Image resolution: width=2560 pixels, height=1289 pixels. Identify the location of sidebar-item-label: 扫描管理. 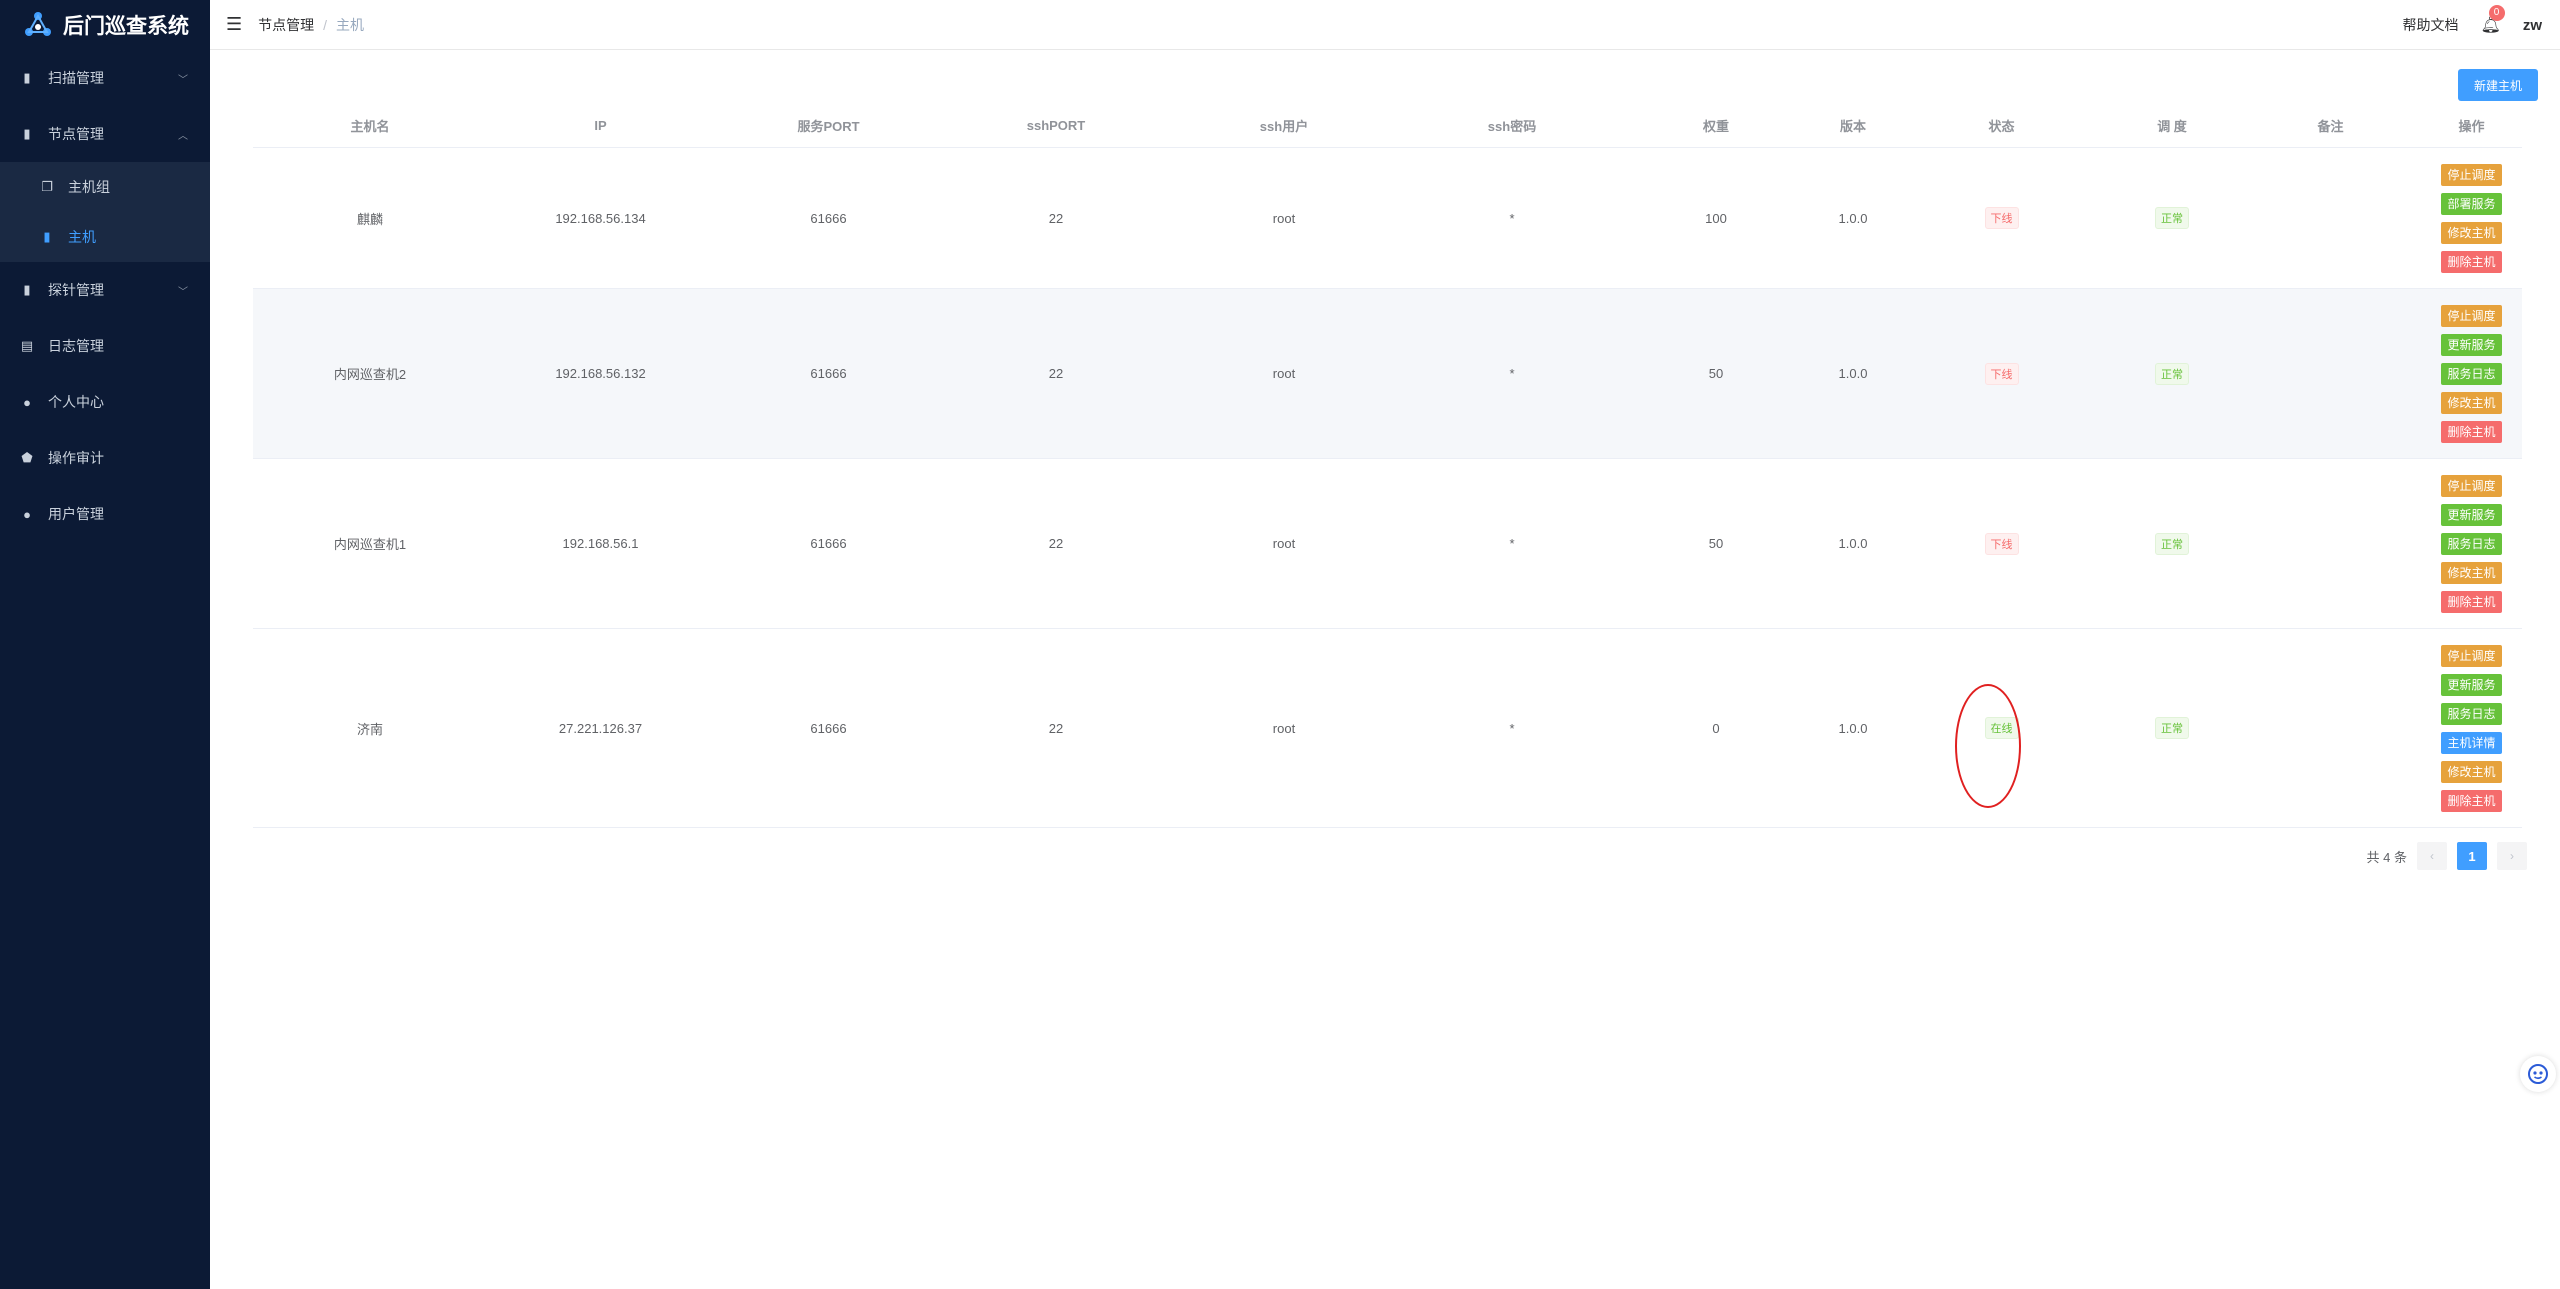
(76, 78).